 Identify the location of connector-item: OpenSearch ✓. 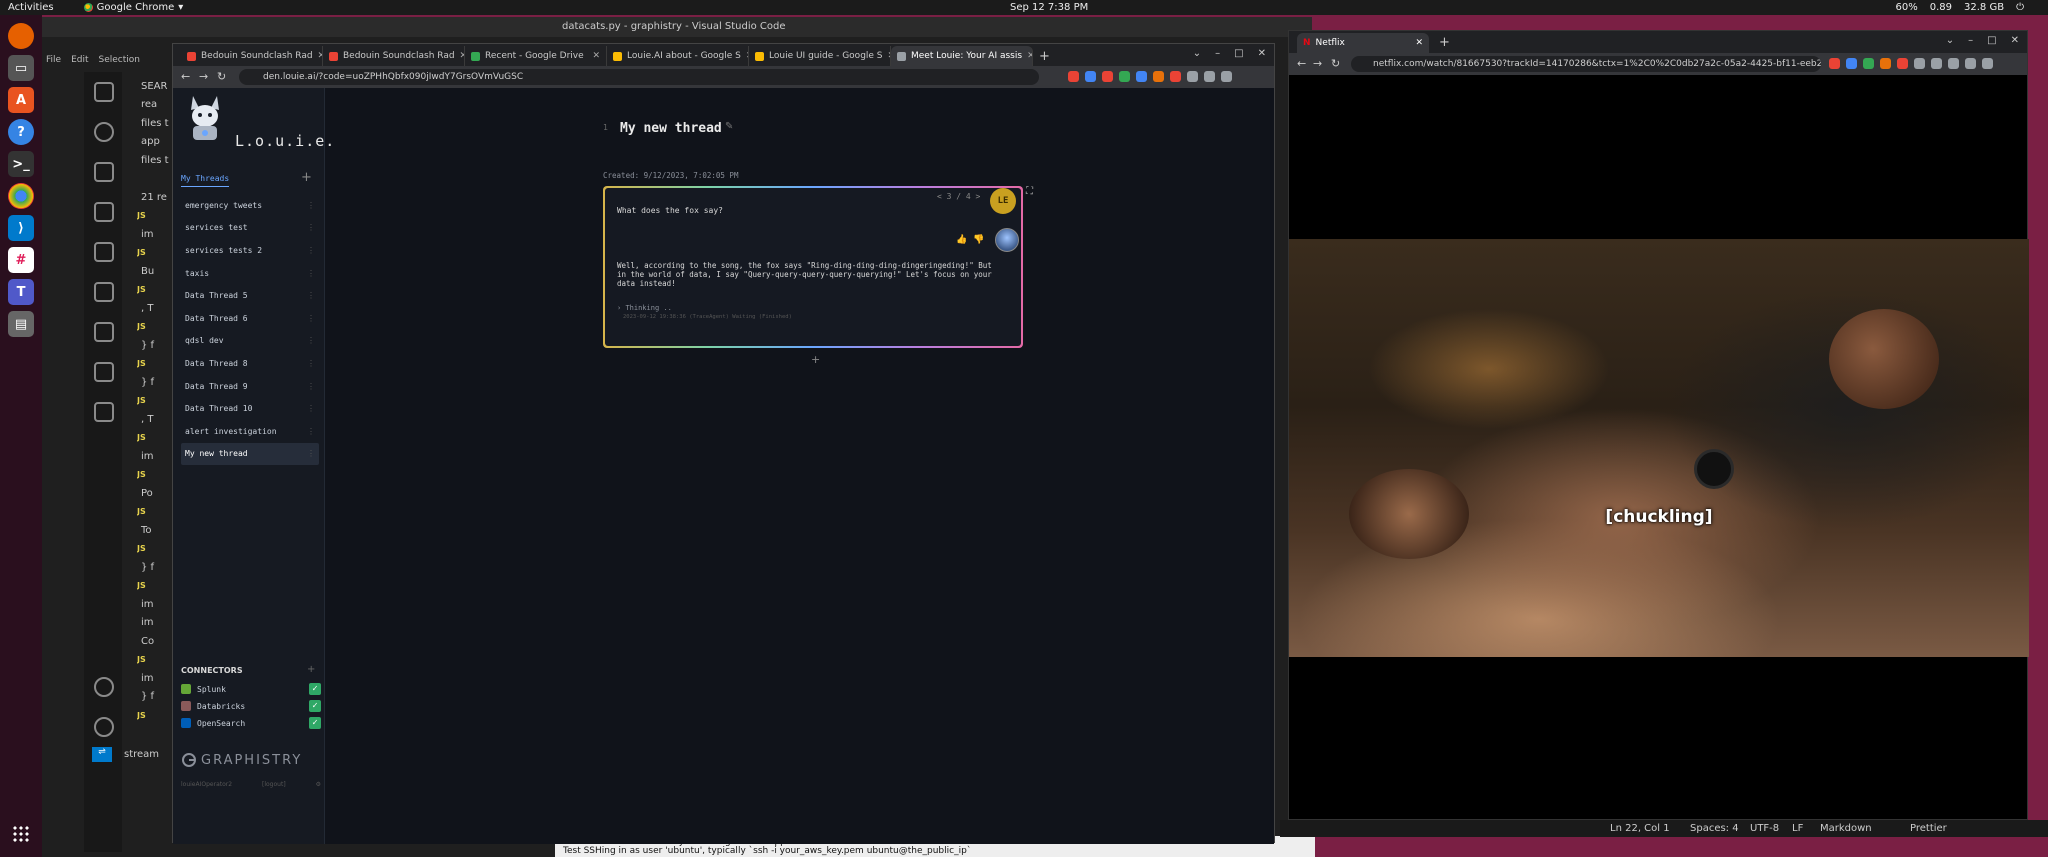
(251, 723).